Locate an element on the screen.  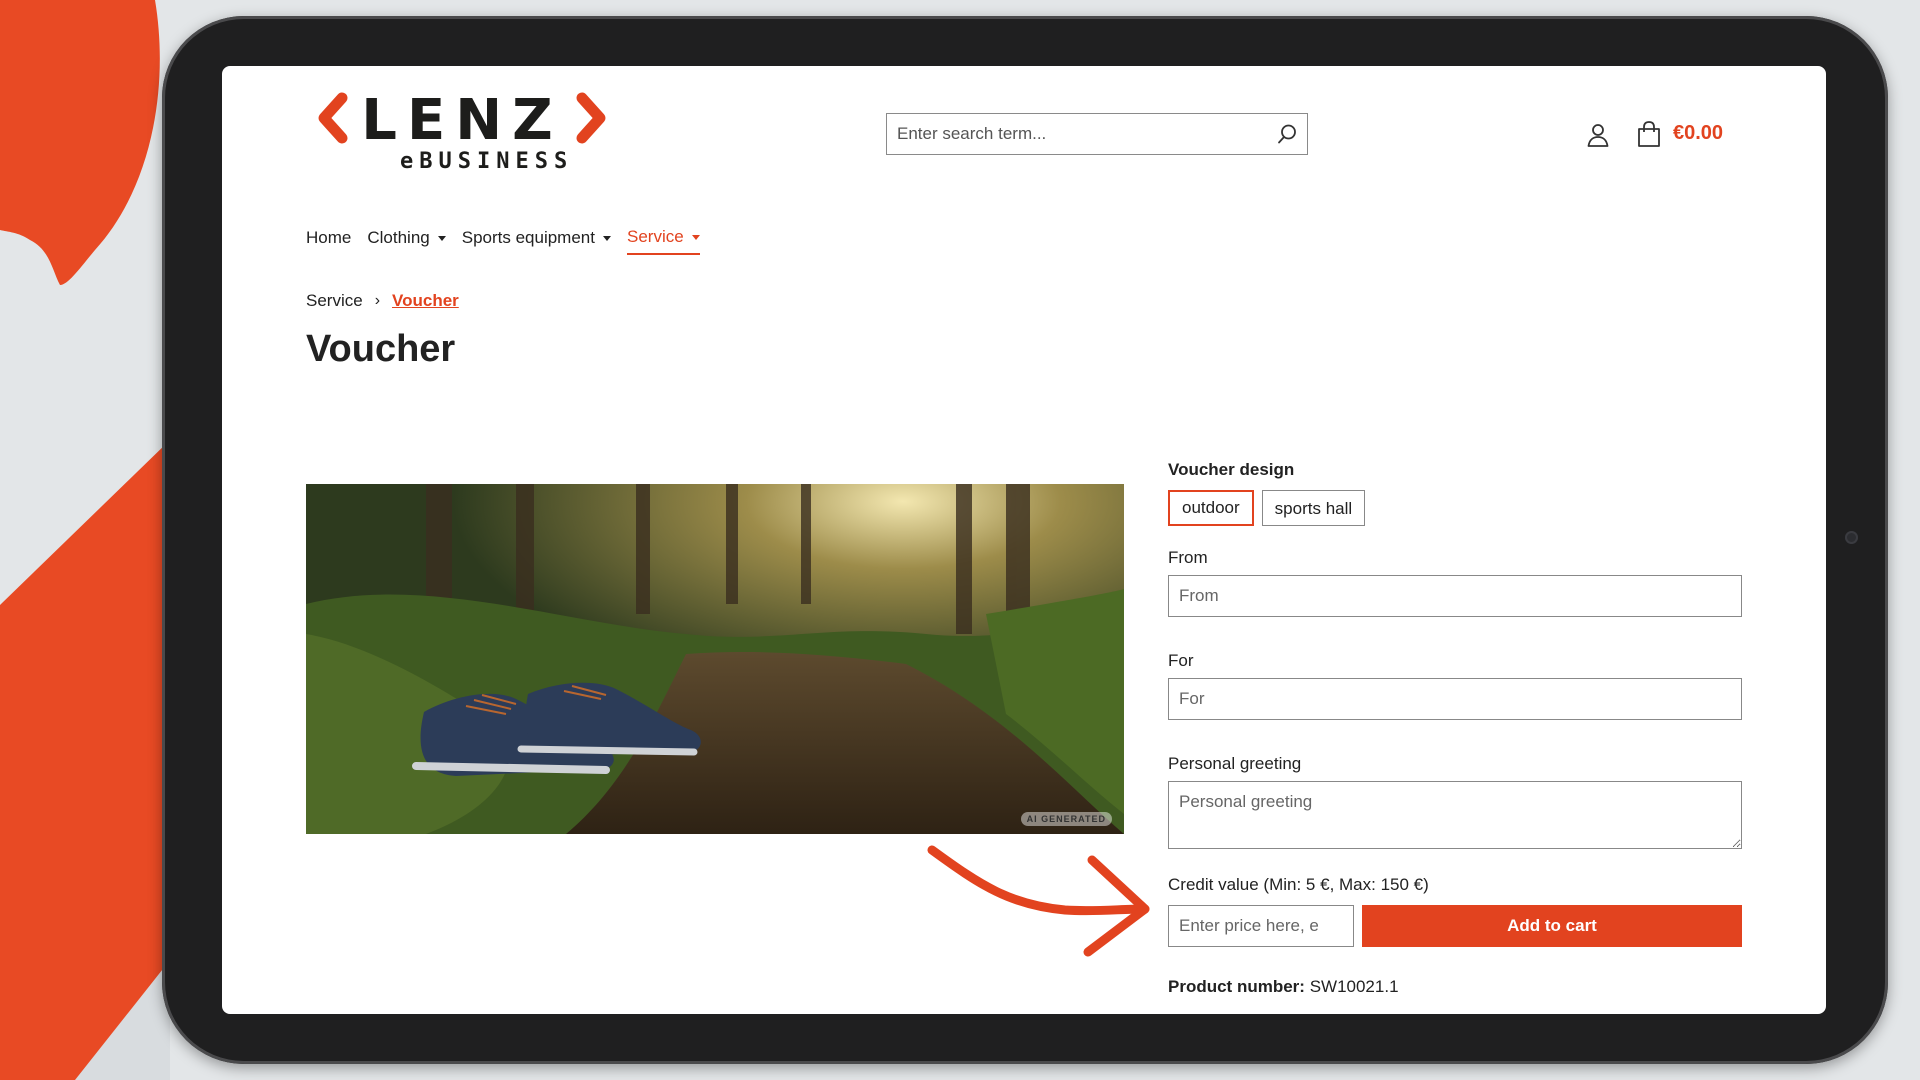
credit-value-label: Credit value (Min: 5 €, Max: 150 €) is located at coordinates (1298, 884).